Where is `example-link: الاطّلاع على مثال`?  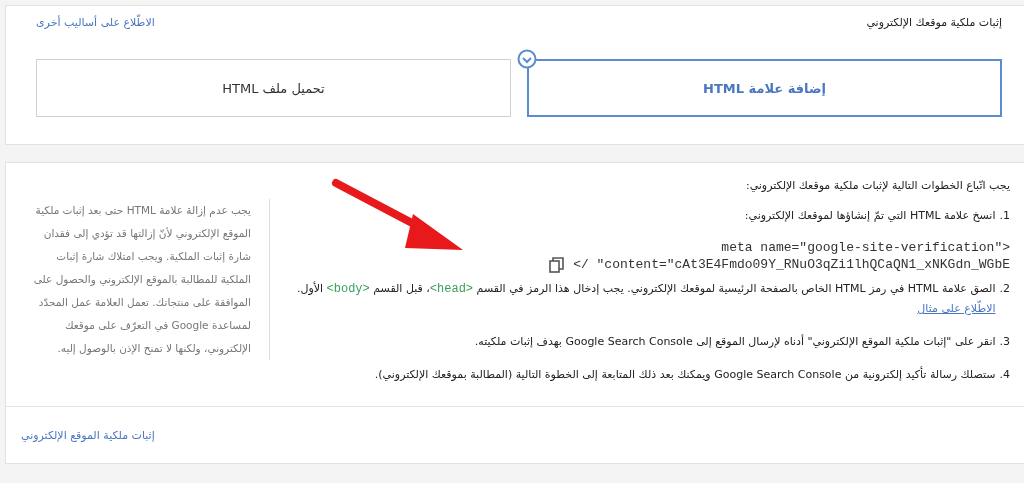 example-link: الاطّلاع على مثال is located at coordinates (956, 308).